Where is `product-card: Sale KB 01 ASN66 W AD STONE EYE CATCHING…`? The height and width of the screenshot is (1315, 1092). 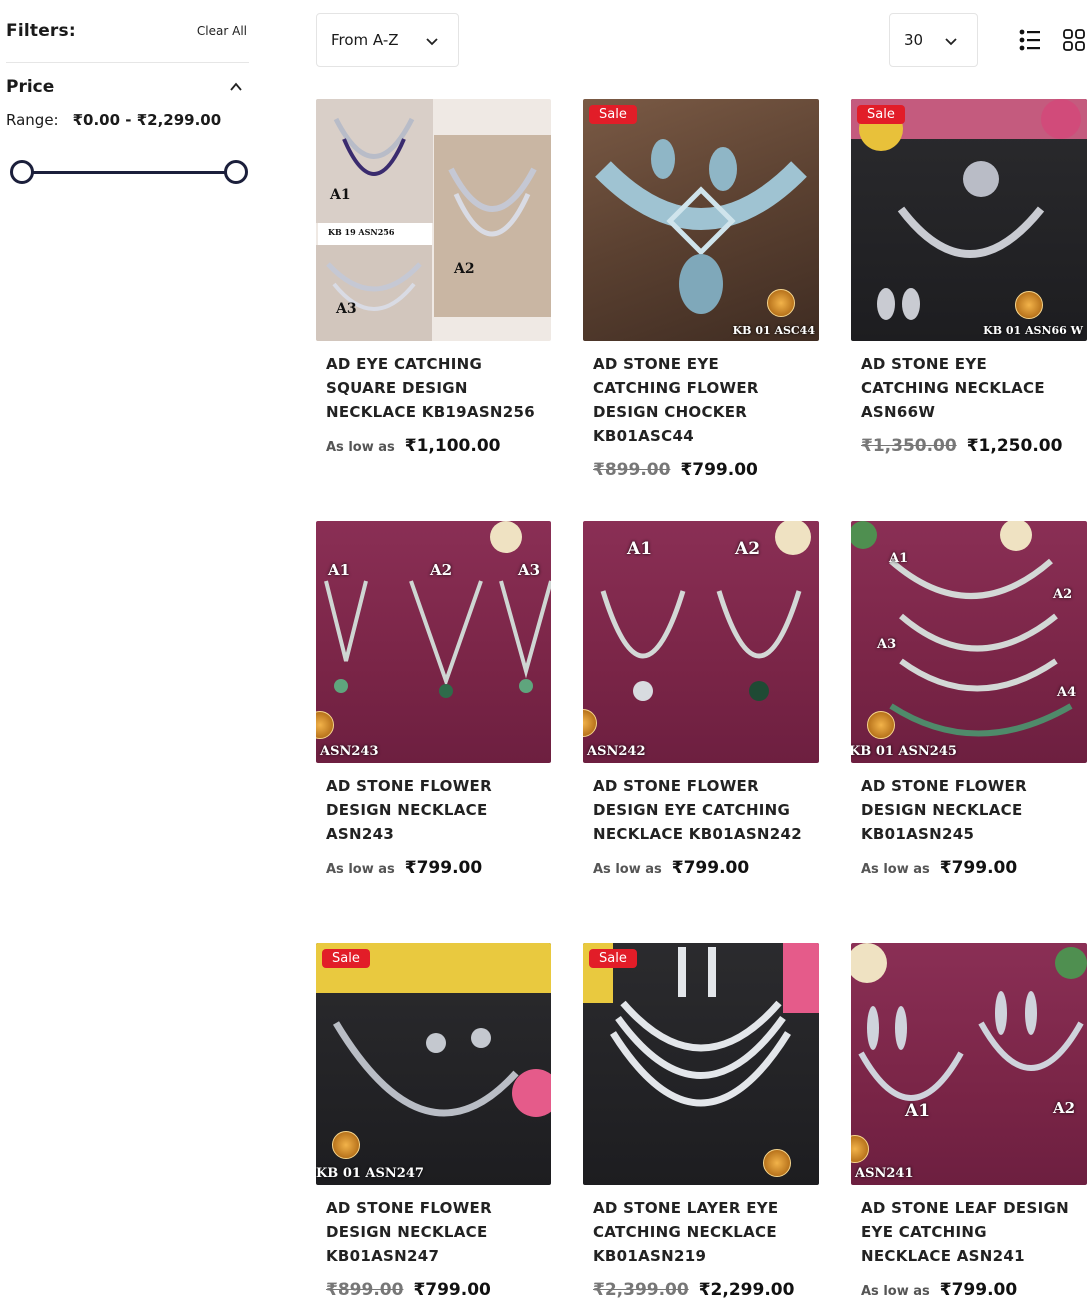 product-card: Sale KB 01 ASN66 W AD STONE EYE CATCHING… is located at coordinates (969, 310).